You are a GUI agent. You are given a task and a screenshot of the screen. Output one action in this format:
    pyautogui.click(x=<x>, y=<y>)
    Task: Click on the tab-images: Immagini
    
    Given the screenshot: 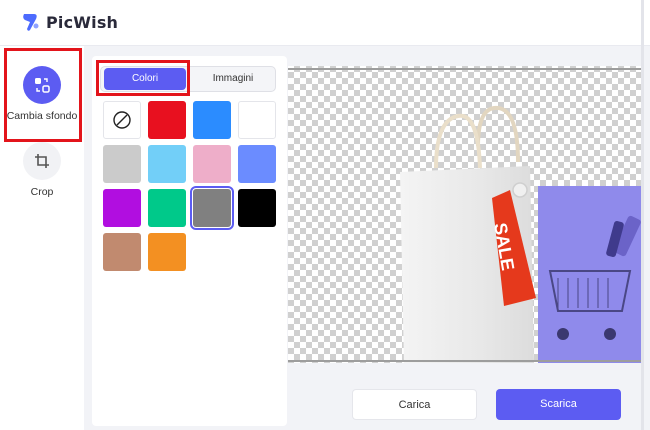 What is the action you would take?
    pyautogui.click(x=233, y=79)
    